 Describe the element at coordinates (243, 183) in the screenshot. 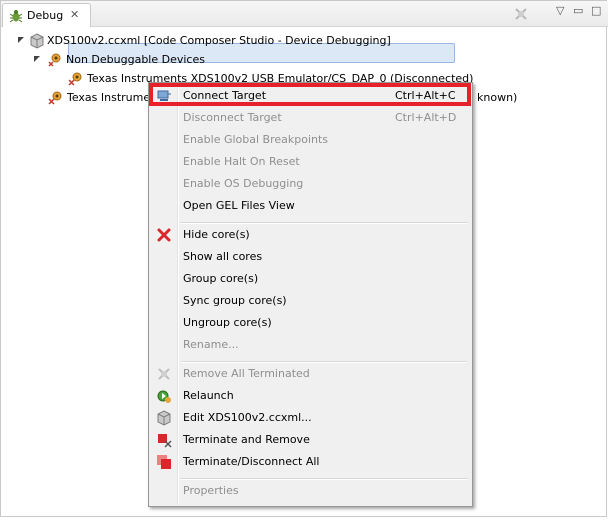

I see `menu-item-label: Enable OS Debugging` at that location.